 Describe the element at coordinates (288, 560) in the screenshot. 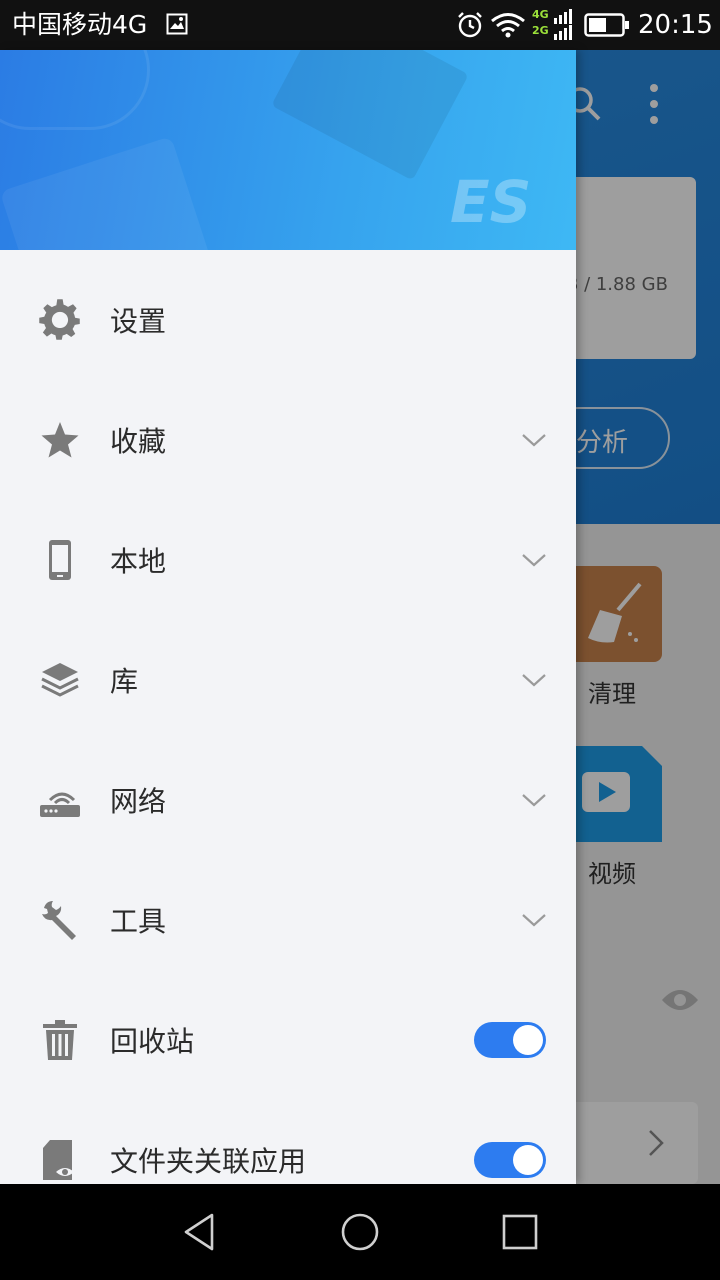

I see `menu-item-local: 本地` at that location.